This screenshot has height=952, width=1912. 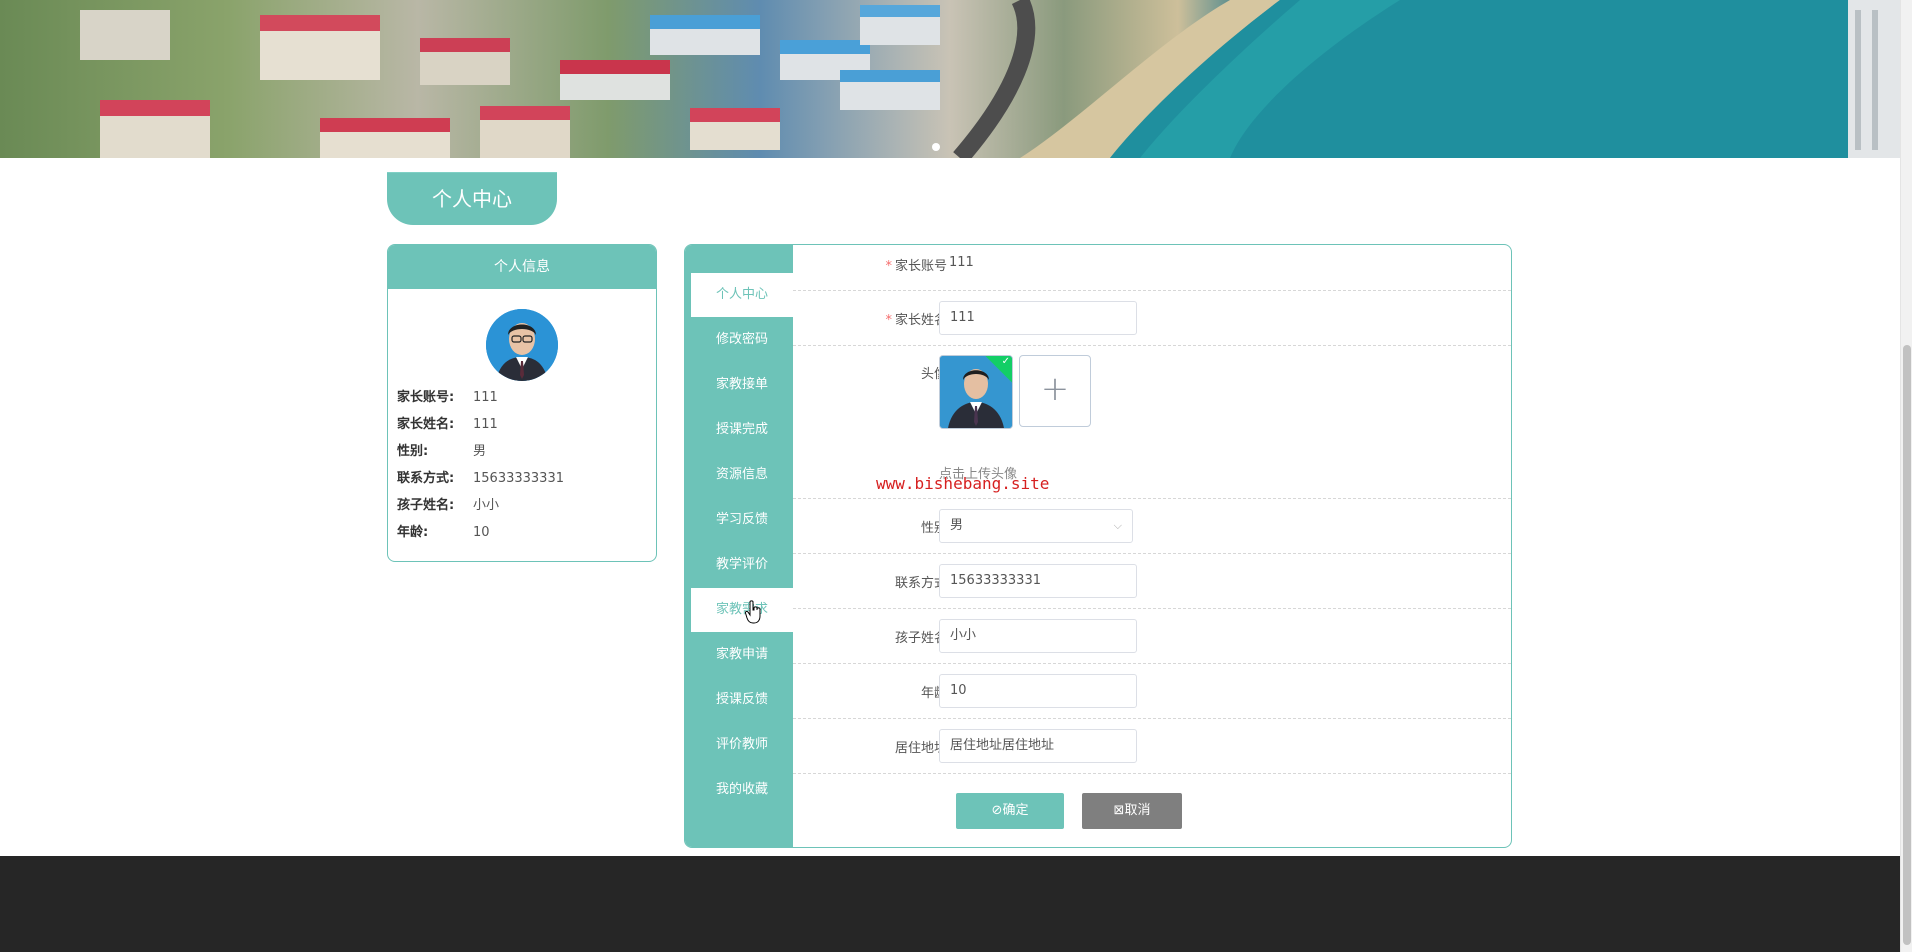 I want to click on avatar, so click(x=522, y=345).